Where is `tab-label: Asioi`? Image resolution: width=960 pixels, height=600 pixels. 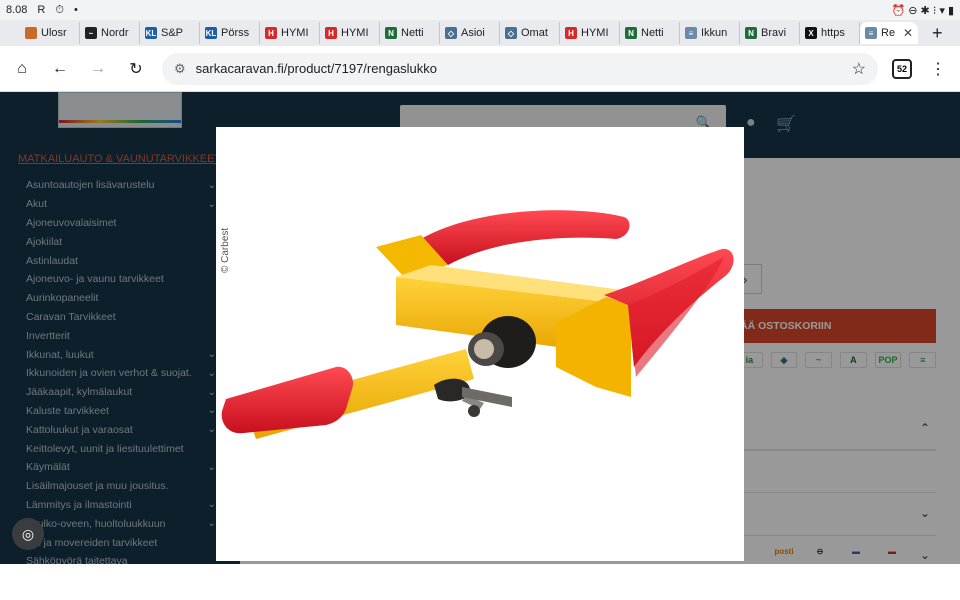
tab-label: Asioi is located at coordinates (473, 33).